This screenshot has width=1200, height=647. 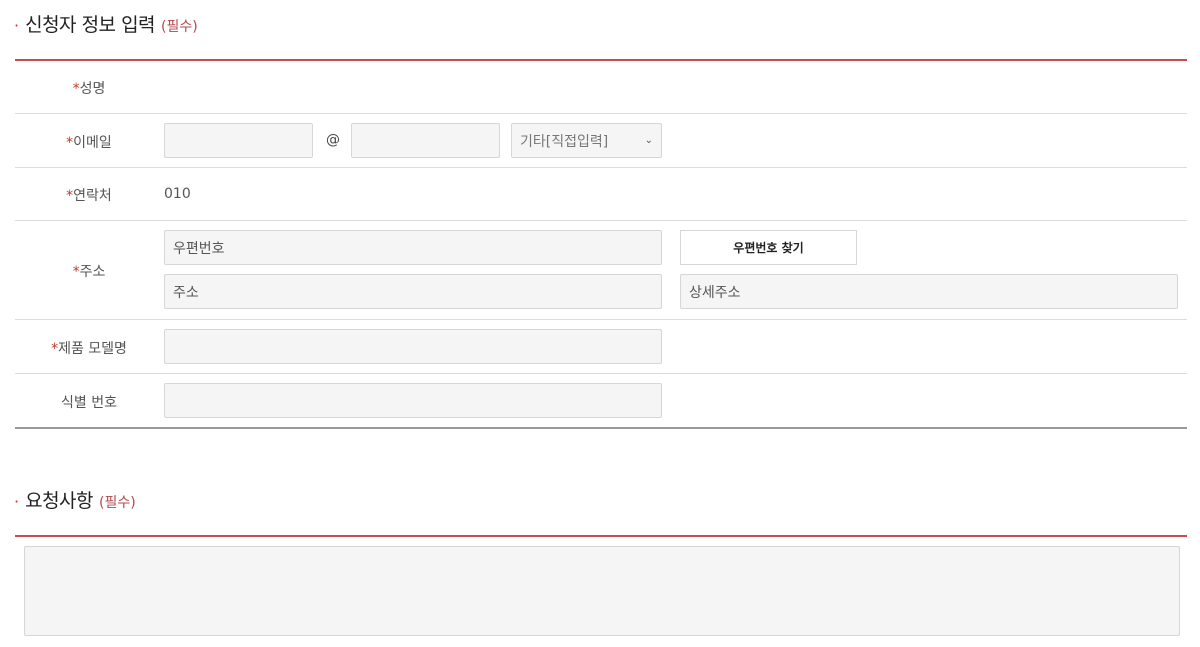 What do you see at coordinates (59, 501) in the screenshot?
I see `section-title-text: 요청사항` at bounding box center [59, 501].